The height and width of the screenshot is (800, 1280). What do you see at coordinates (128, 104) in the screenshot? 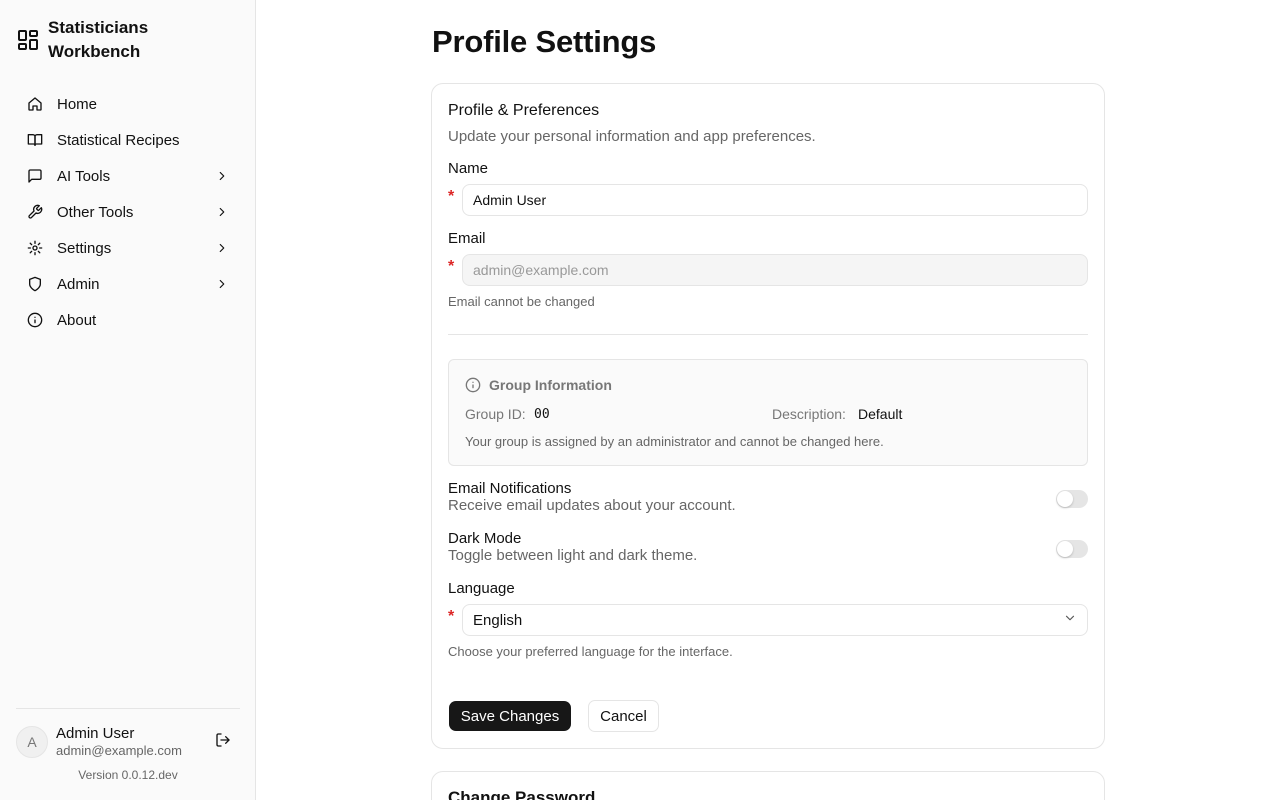
I see `sidebar-item-home: Home` at bounding box center [128, 104].